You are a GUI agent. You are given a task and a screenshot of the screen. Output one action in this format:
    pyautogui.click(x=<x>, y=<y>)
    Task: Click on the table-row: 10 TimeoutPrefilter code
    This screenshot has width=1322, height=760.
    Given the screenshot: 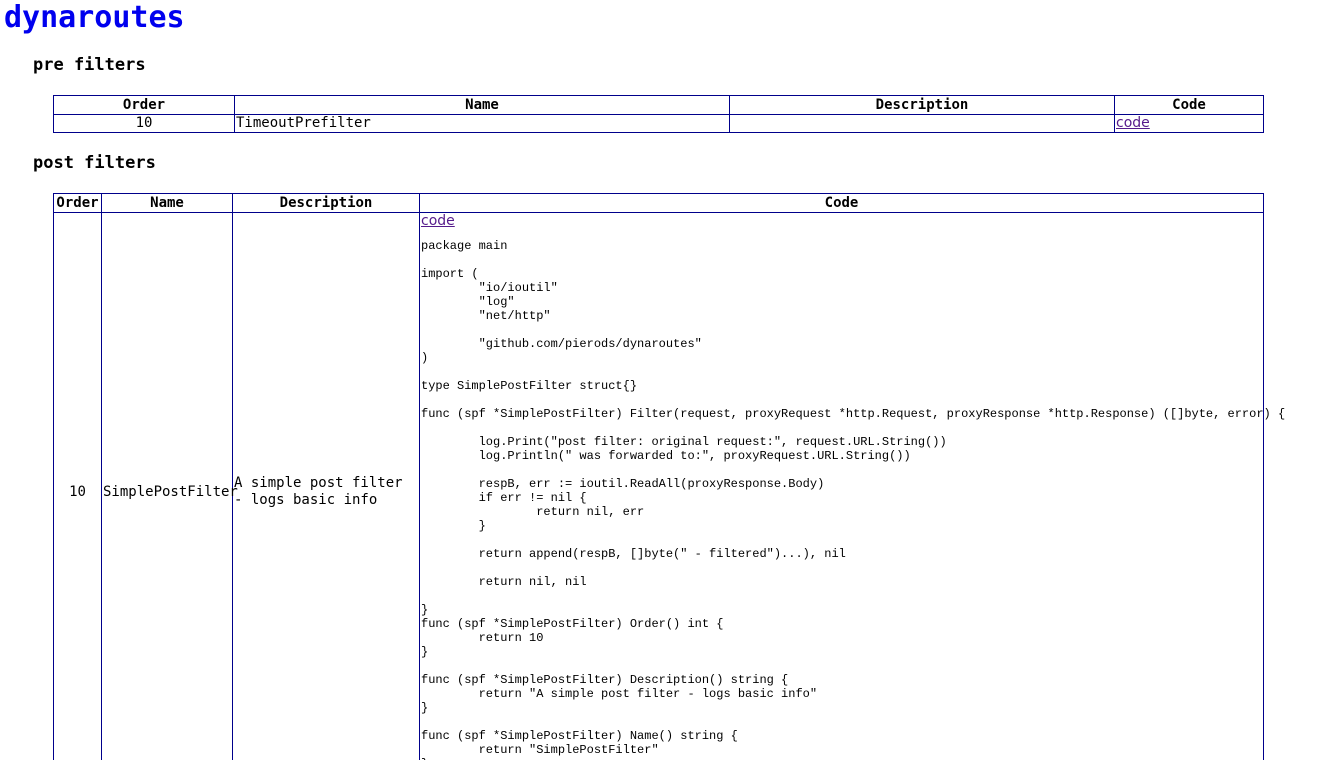 What is the action you would take?
    pyautogui.click(x=658, y=123)
    